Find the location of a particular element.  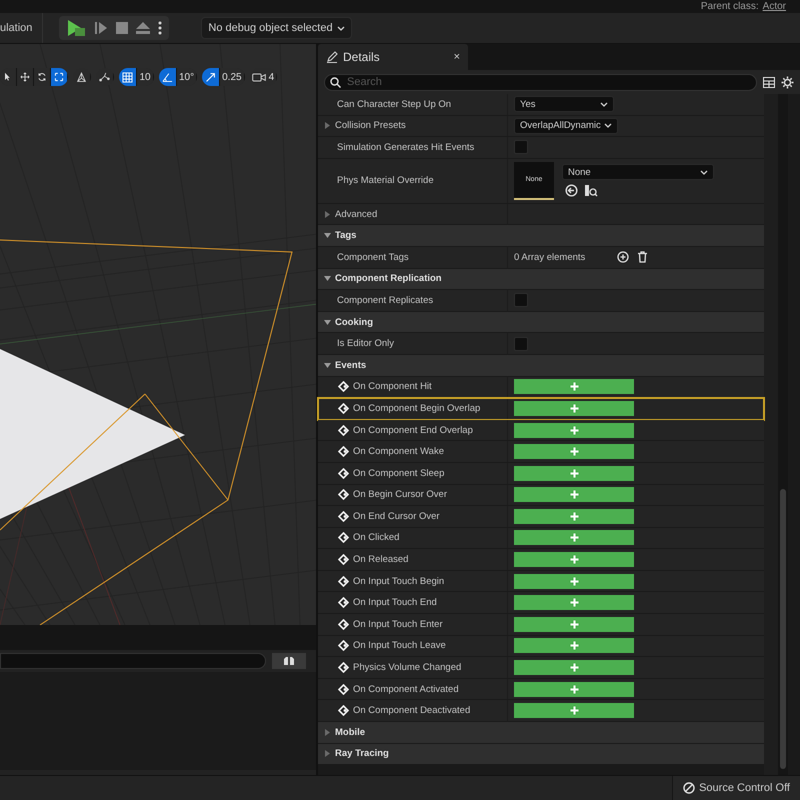

angle-snap-icon is located at coordinates (168, 77).